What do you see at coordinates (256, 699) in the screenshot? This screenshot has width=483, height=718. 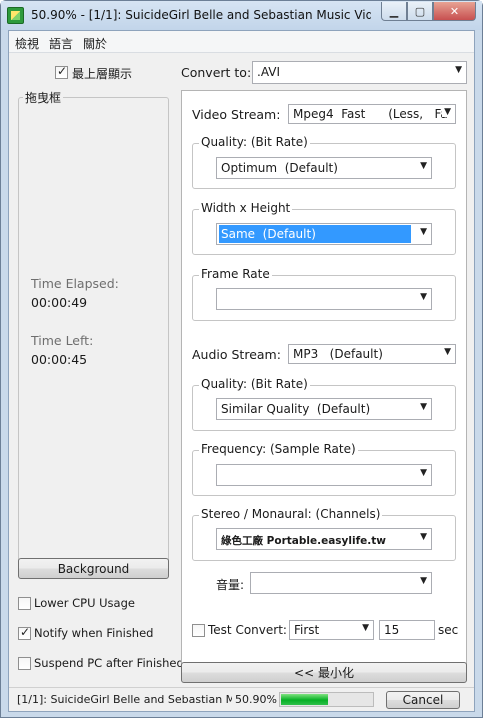 I see `progress-percent: 50.90%` at bounding box center [256, 699].